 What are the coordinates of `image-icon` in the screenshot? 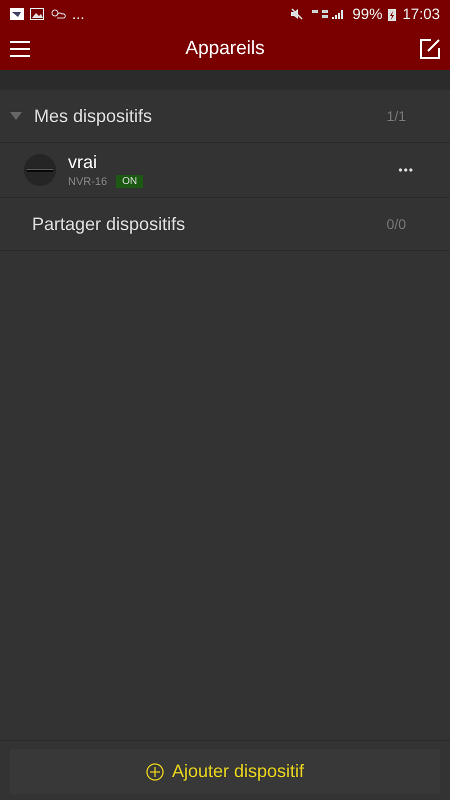 It's located at (37, 14).